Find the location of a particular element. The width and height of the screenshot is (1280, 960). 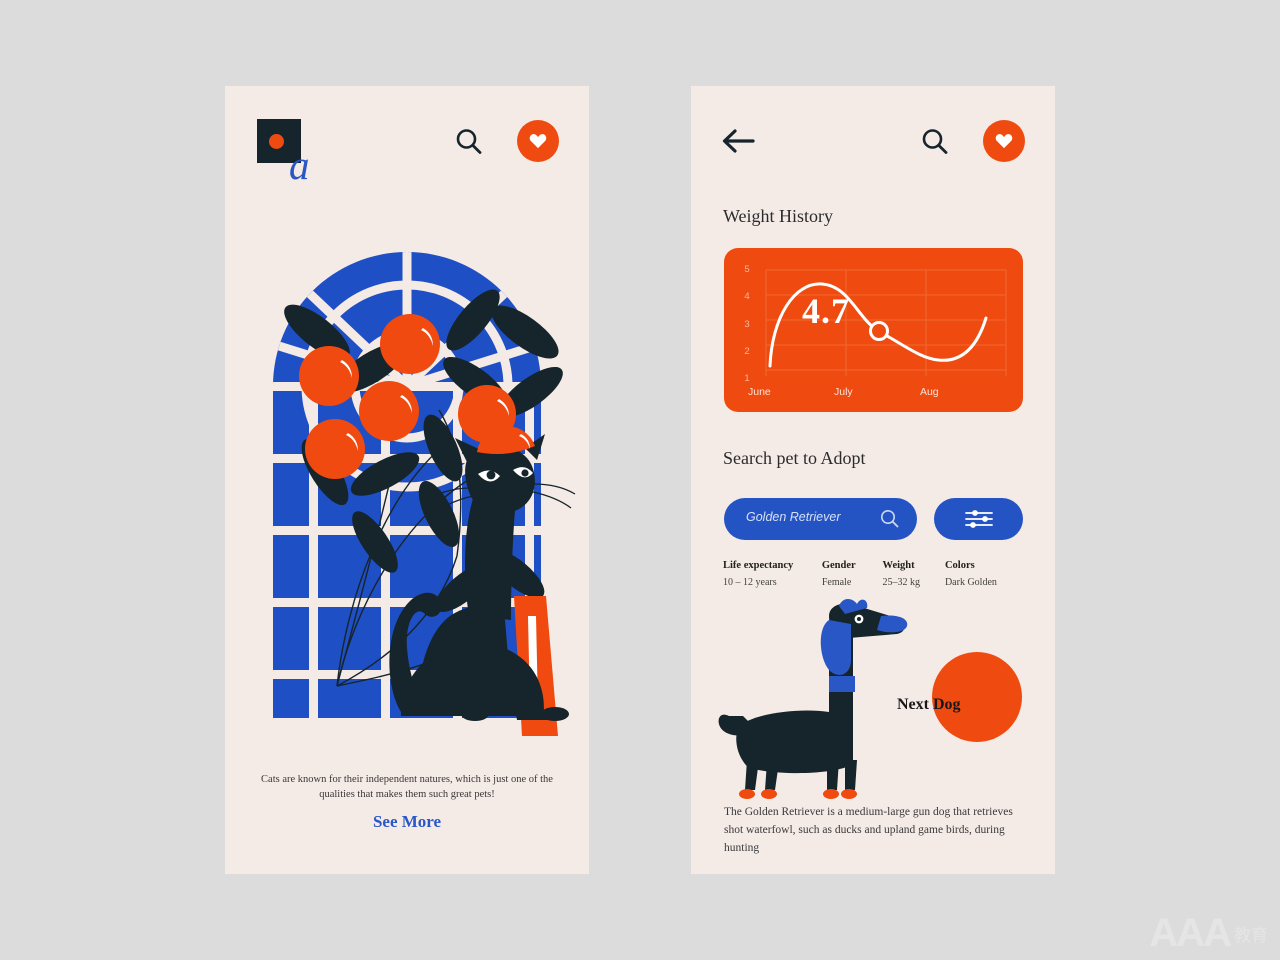

spec-label: Gender is located at coordinates (838, 565).